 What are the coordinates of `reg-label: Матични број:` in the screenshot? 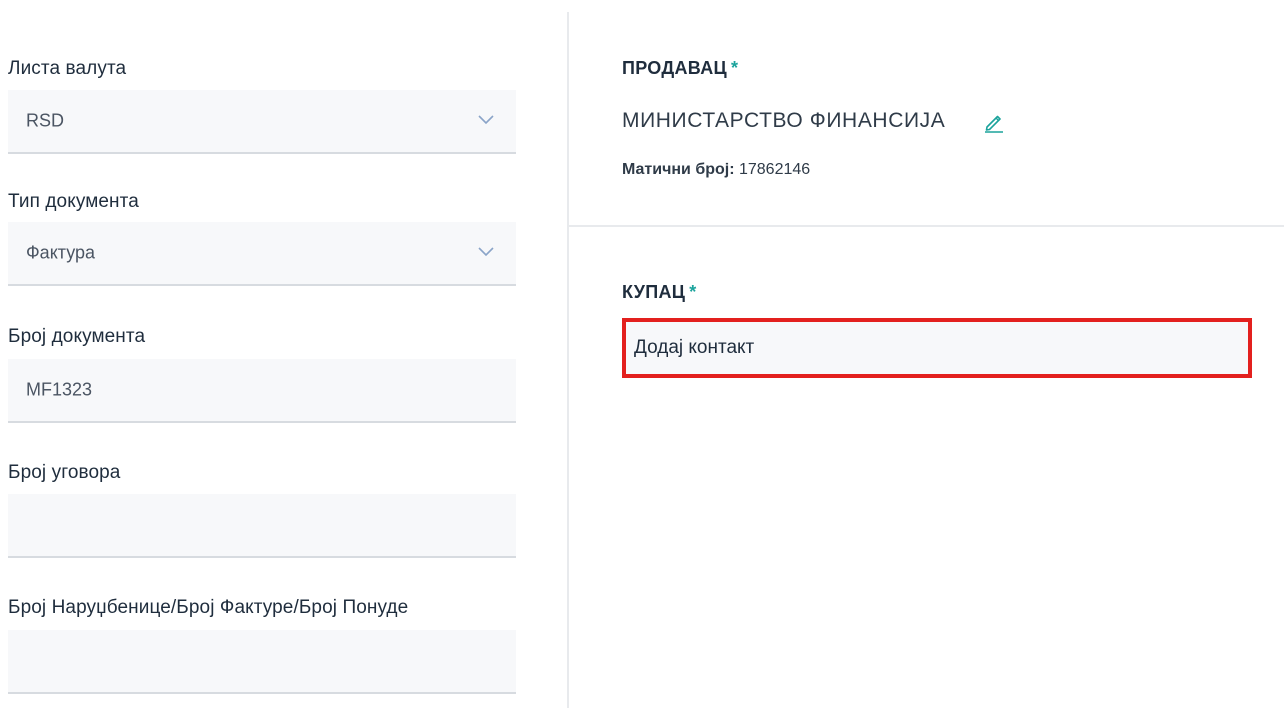 It's located at (678, 169).